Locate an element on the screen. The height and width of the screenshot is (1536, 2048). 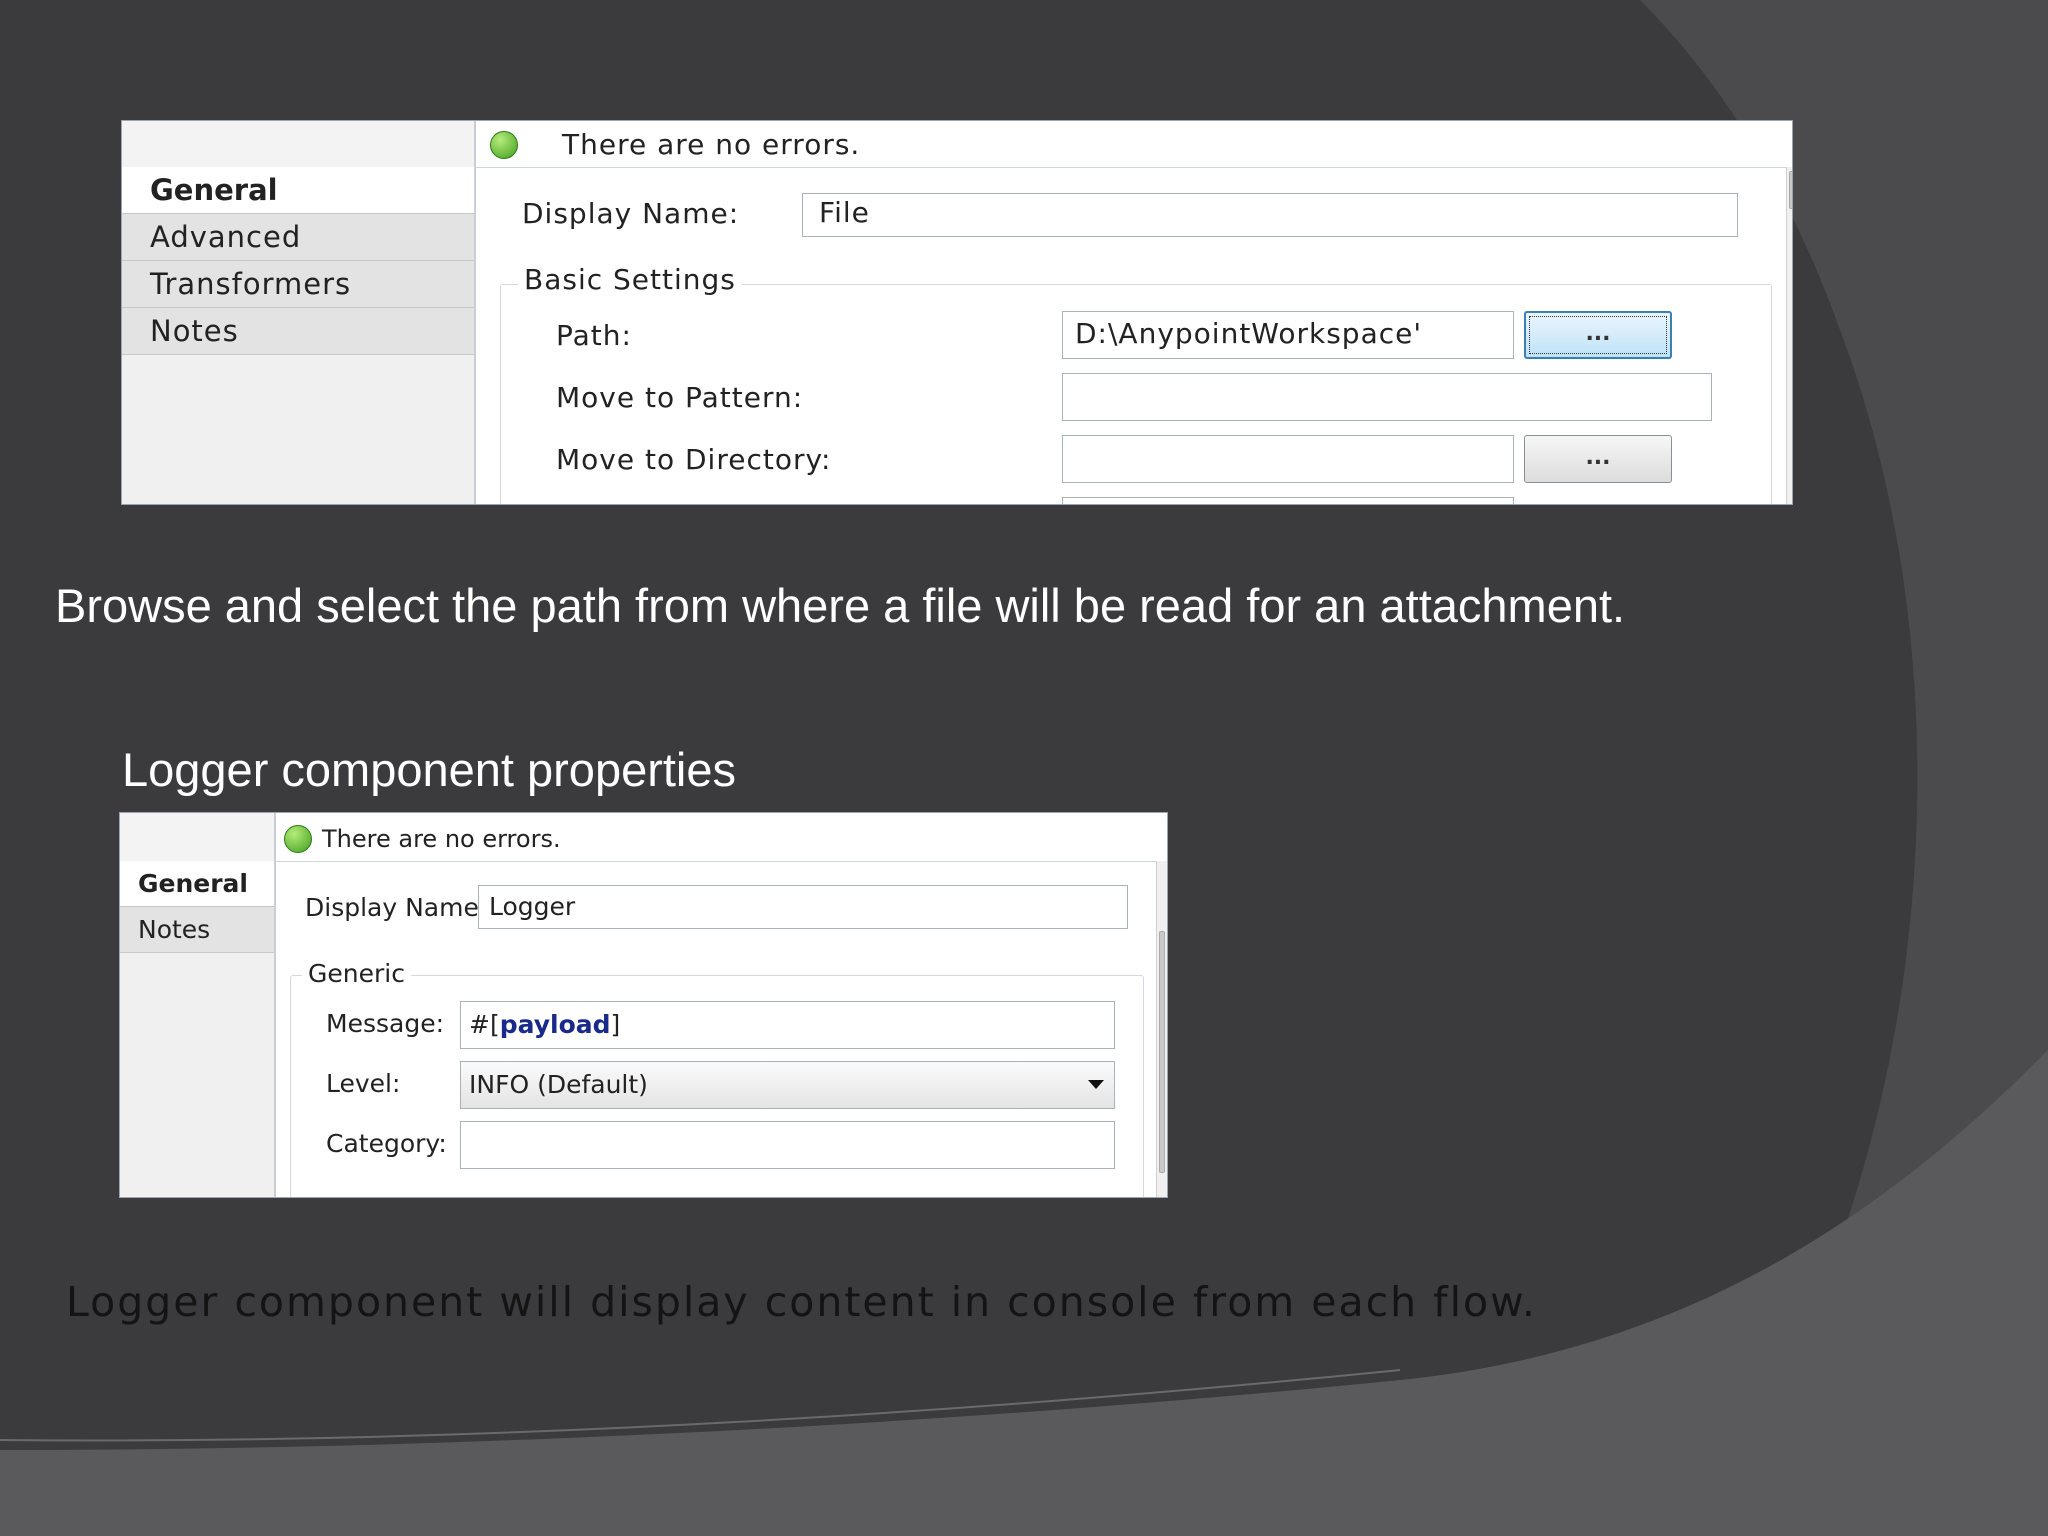
category-field is located at coordinates (787, 1145).